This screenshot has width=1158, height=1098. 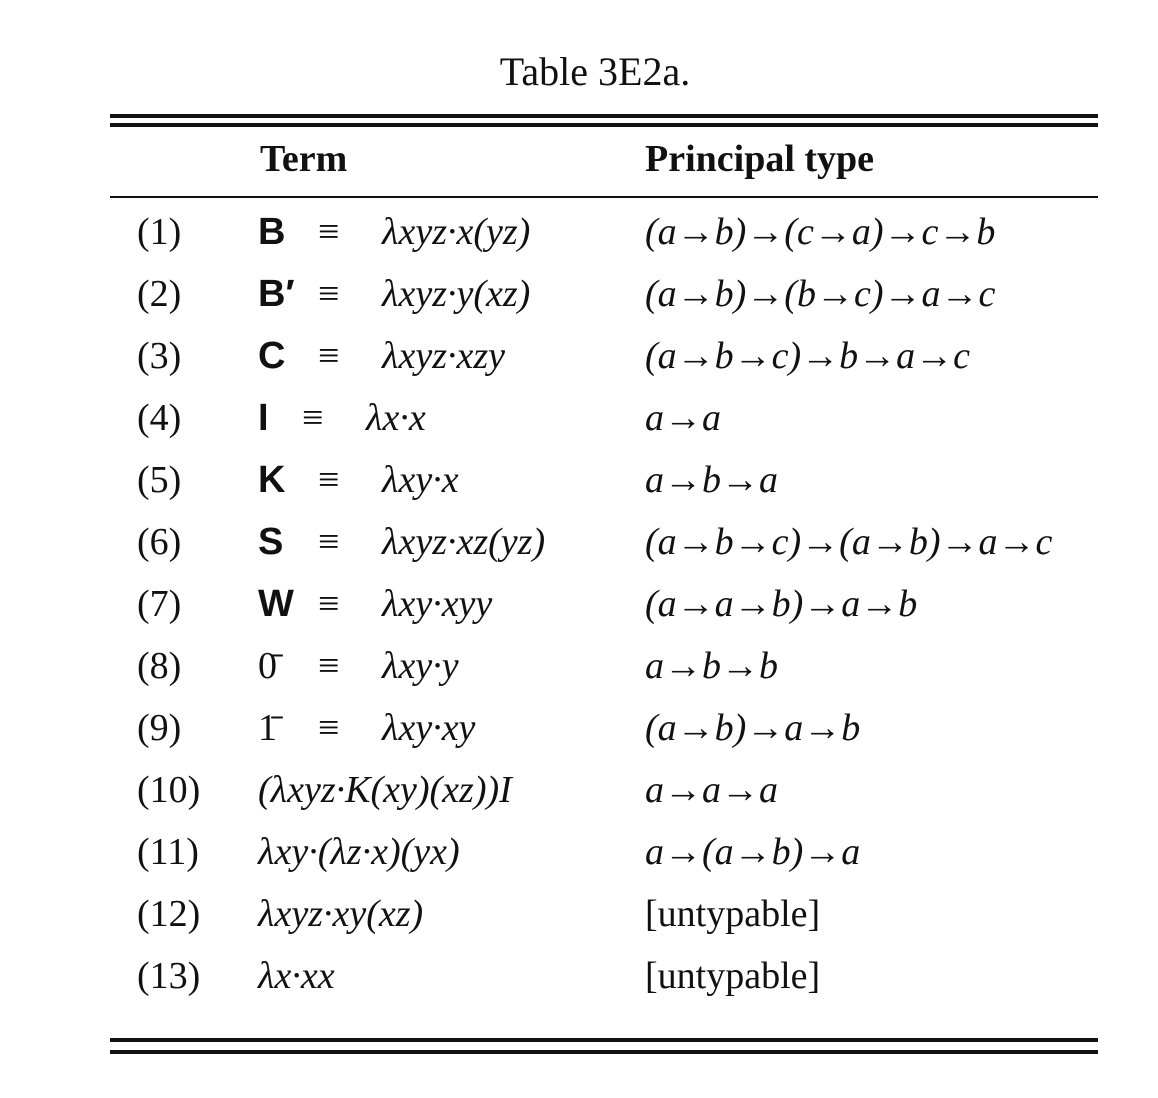 What do you see at coordinates (437, 604) in the screenshot?
I see `lambda-term: λxy·xyy` at bounding box center [437, 604].